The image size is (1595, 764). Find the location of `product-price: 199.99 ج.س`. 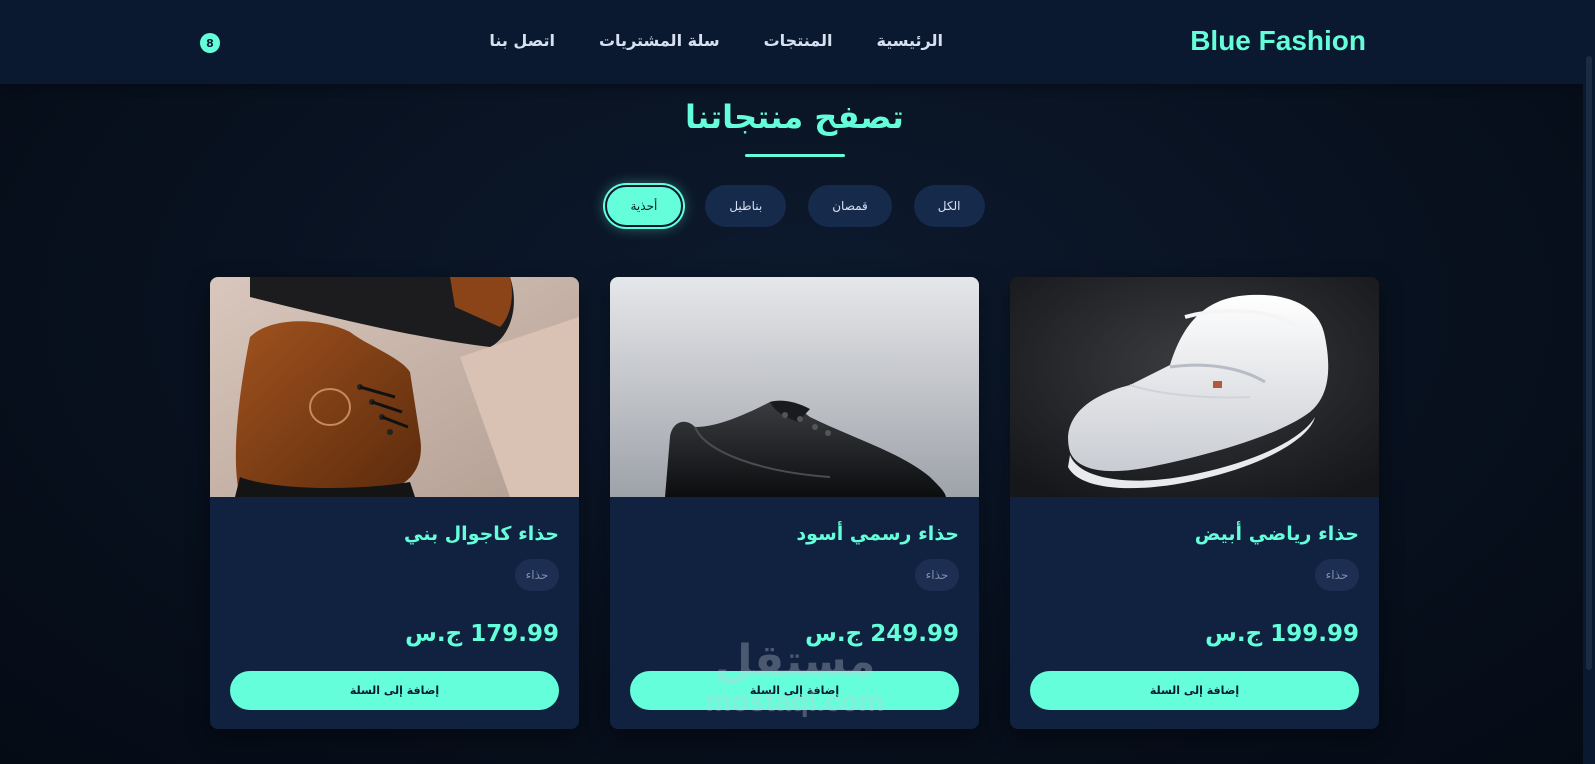

product-price: 199.99 ج.س is located at coordinates (1282, 634).